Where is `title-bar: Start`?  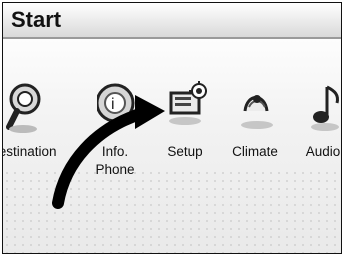
title-bar: Start is located at coordinates (172, 21).